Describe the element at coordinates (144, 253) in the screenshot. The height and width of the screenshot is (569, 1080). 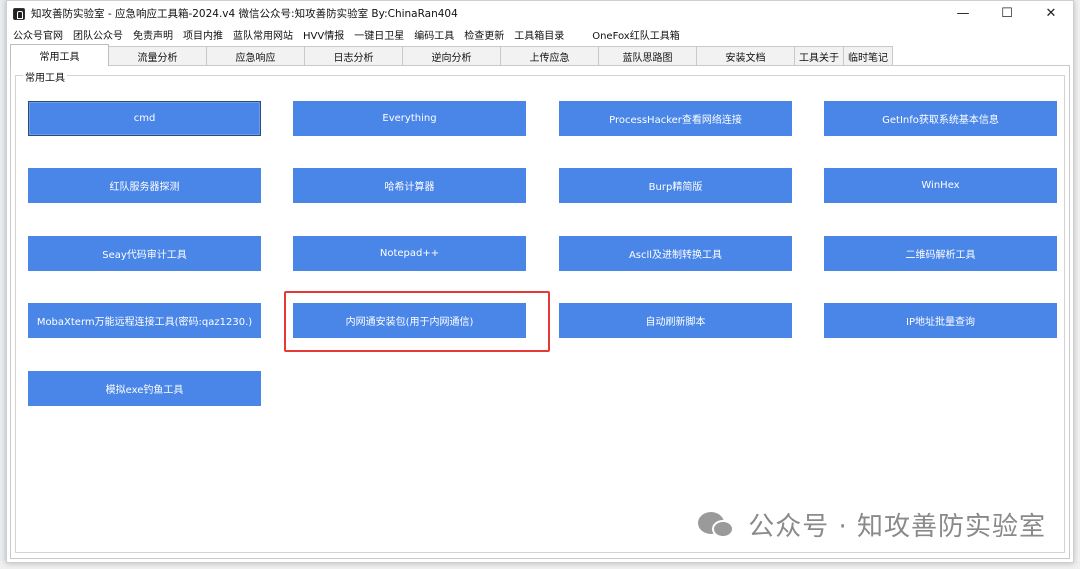
I see `tool-button-seay-audit: Seay代码审计工具` at that location.